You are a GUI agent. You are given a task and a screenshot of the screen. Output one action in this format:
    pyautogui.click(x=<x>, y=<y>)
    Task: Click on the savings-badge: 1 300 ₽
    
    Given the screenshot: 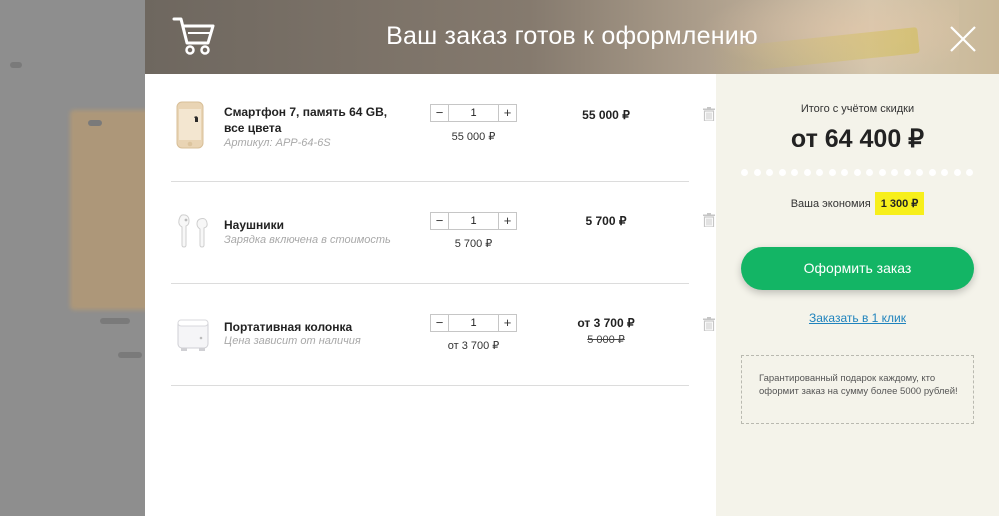 What is the action you would take?
    pyautogui.click(x=899, y=203)
    